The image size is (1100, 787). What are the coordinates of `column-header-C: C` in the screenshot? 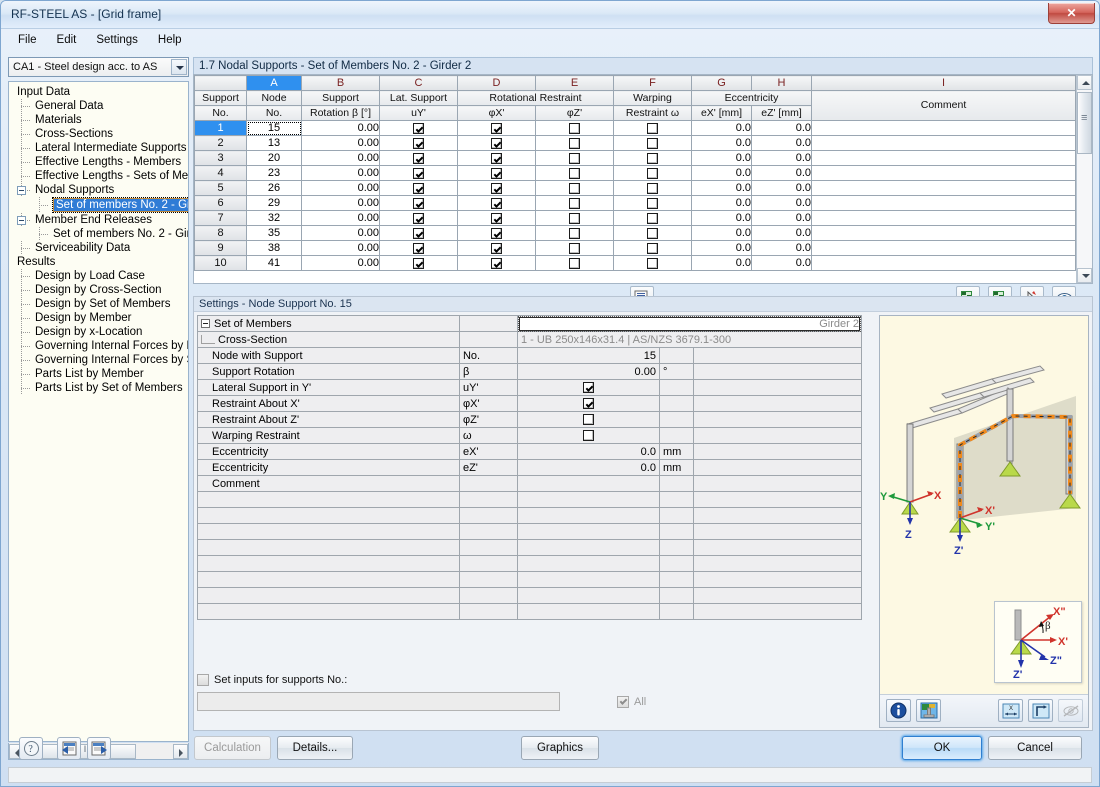 It's located at (418, 83).